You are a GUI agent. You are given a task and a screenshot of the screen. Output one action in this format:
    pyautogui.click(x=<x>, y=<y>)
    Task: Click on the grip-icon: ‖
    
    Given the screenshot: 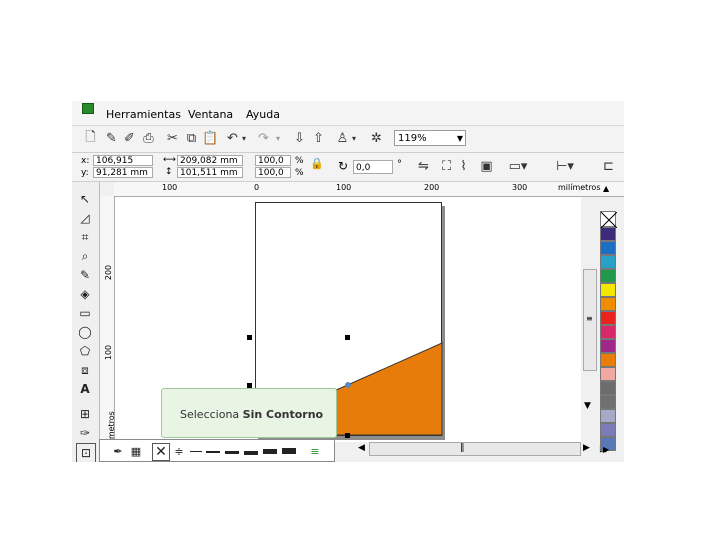 What is the action you would take?
    pyautogui.click(x=462, y=448)
    